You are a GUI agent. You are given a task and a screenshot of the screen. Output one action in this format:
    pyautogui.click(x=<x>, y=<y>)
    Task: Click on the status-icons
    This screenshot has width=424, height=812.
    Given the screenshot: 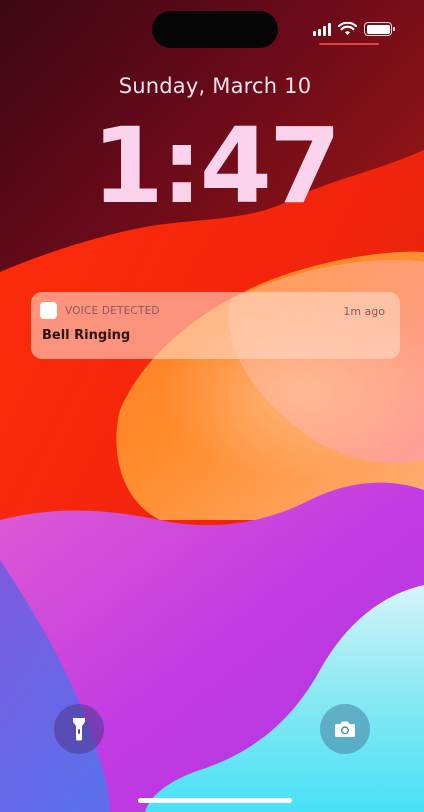 What is the action you would take?
    pyautogui.click(x=354, y=29)
    